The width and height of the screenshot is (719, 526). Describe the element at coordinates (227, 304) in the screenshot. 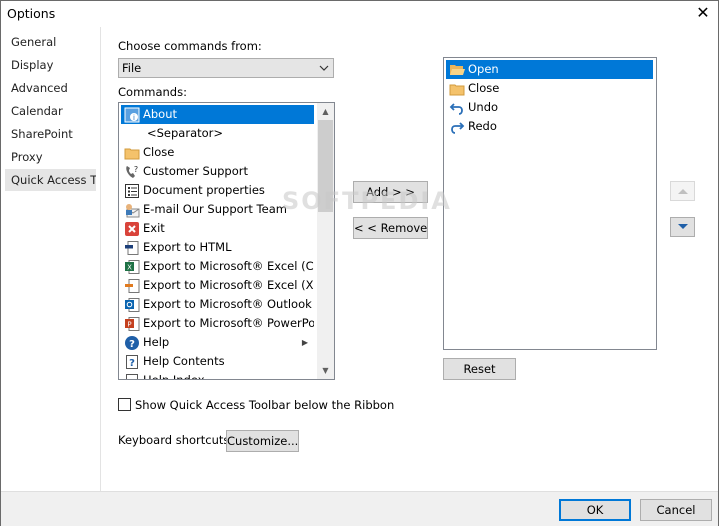

I see `list-item-label: Export to Microsoft® Outlook` at that location.